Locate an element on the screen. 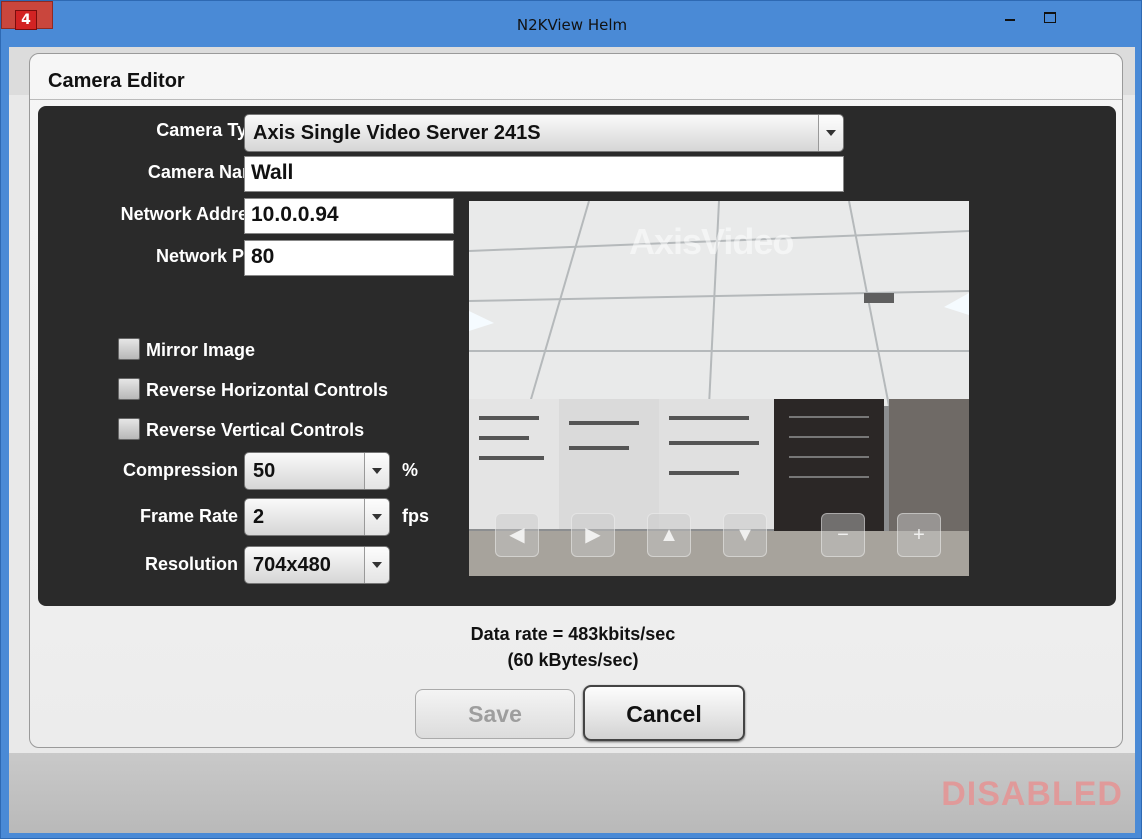 This screenshot has width=1142, height=839. title-bar: 4 N2KView Helm × is located at coordinates (571, 24).